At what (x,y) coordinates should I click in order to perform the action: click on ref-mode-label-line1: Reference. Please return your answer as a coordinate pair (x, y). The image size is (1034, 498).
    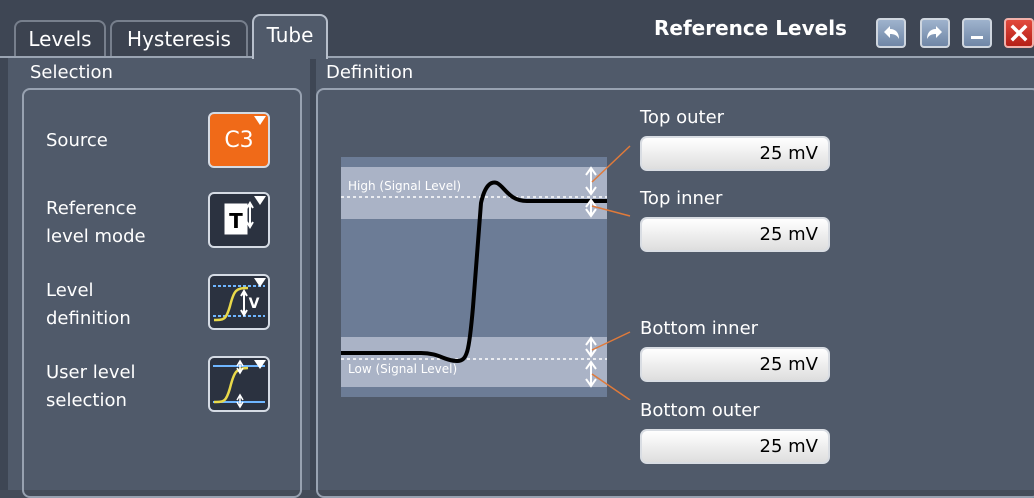
    Looking at the image, I should click on (91, 208).